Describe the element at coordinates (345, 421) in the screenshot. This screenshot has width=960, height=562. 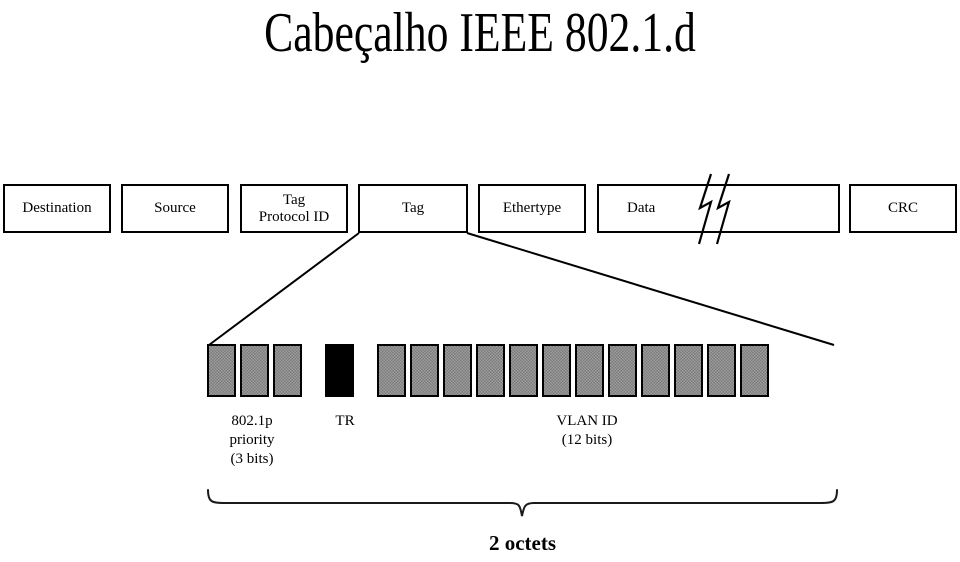
I see `bit-group-caption-tr: TR` at that location.